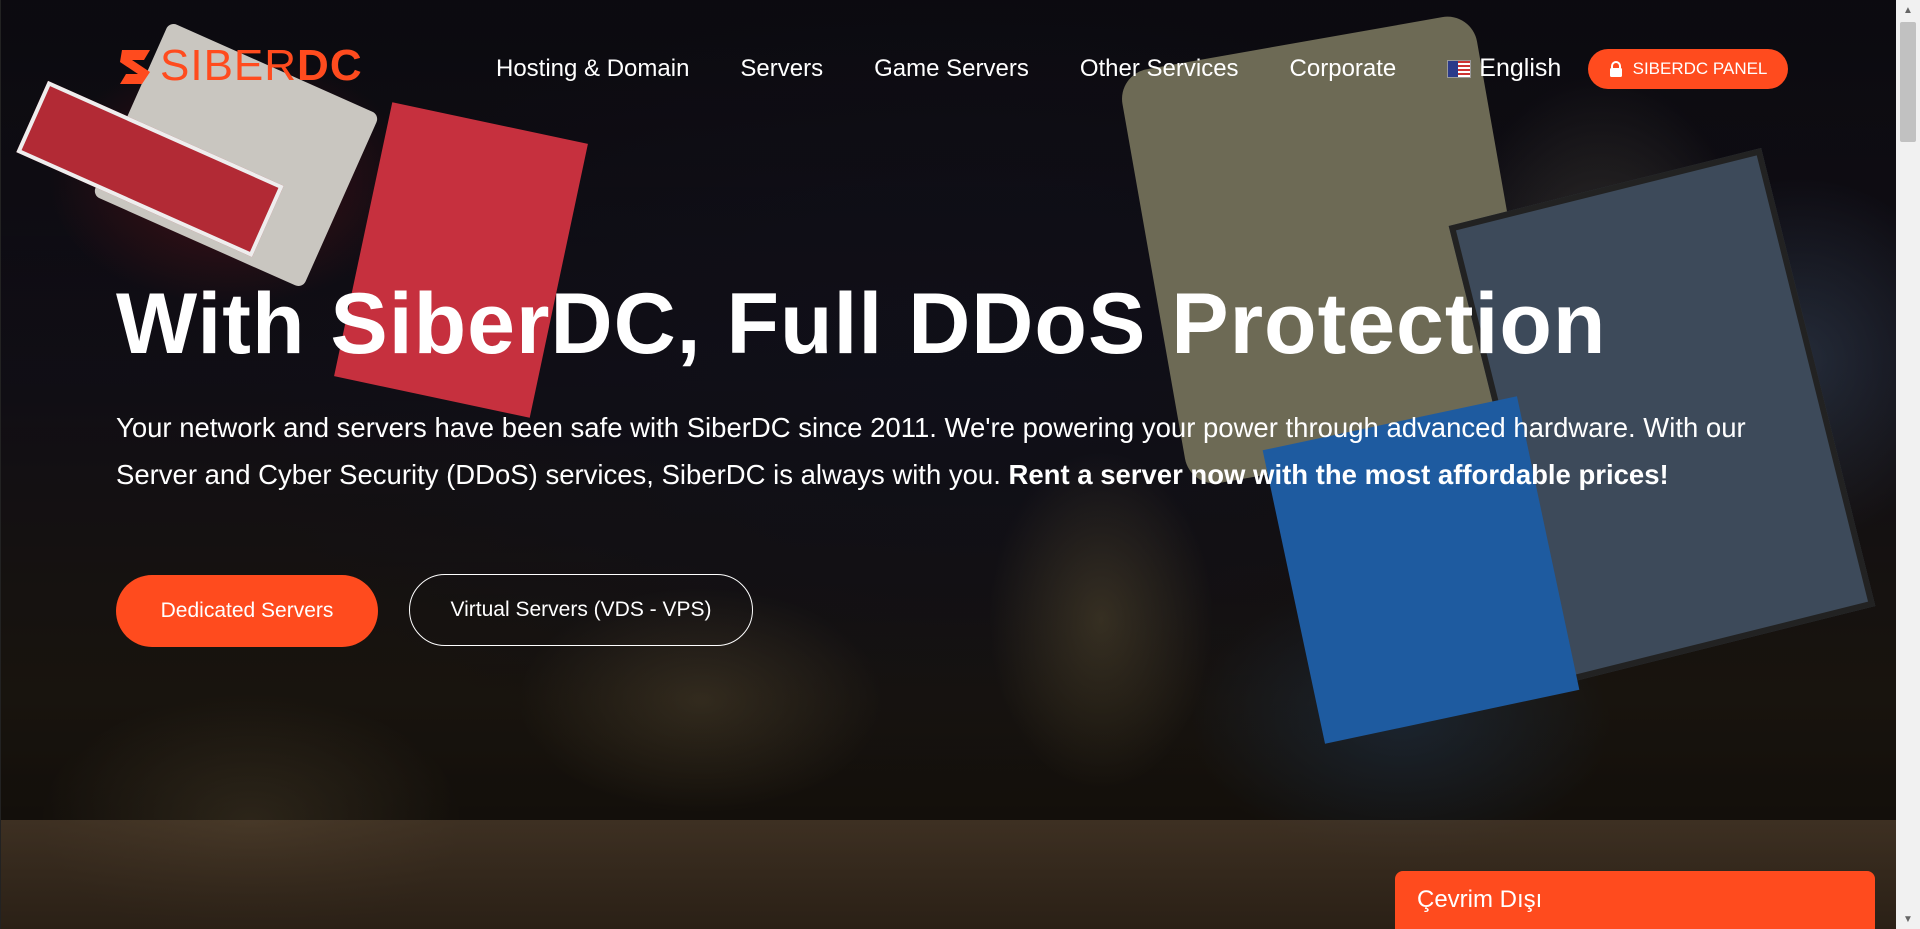 This screenshot has width=1920, height=929. I want to click on logo-text: SIBERDC, so click(261, 65).